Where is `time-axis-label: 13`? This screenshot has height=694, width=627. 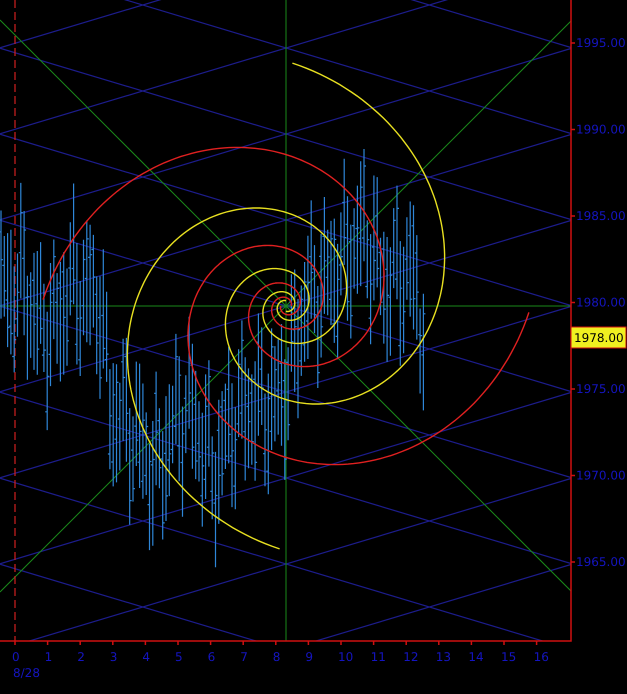 time-axis-label: 13 is located at coordinates (444, 657).